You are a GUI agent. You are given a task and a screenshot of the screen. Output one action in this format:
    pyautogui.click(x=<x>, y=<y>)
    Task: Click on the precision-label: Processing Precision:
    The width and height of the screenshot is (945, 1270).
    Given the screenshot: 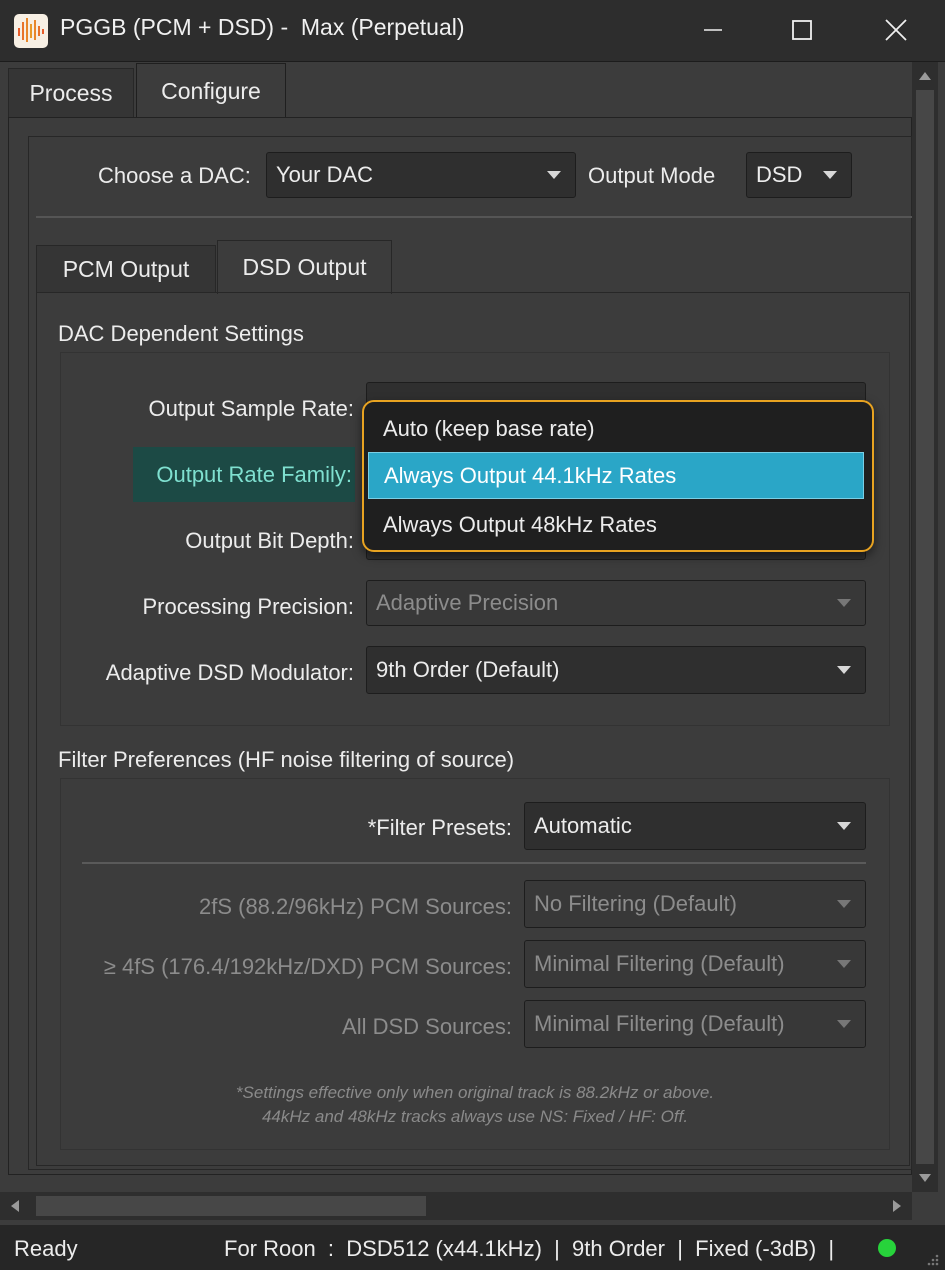 What is the action you would take?
    pyautogui.click(x=248, y=606)
    